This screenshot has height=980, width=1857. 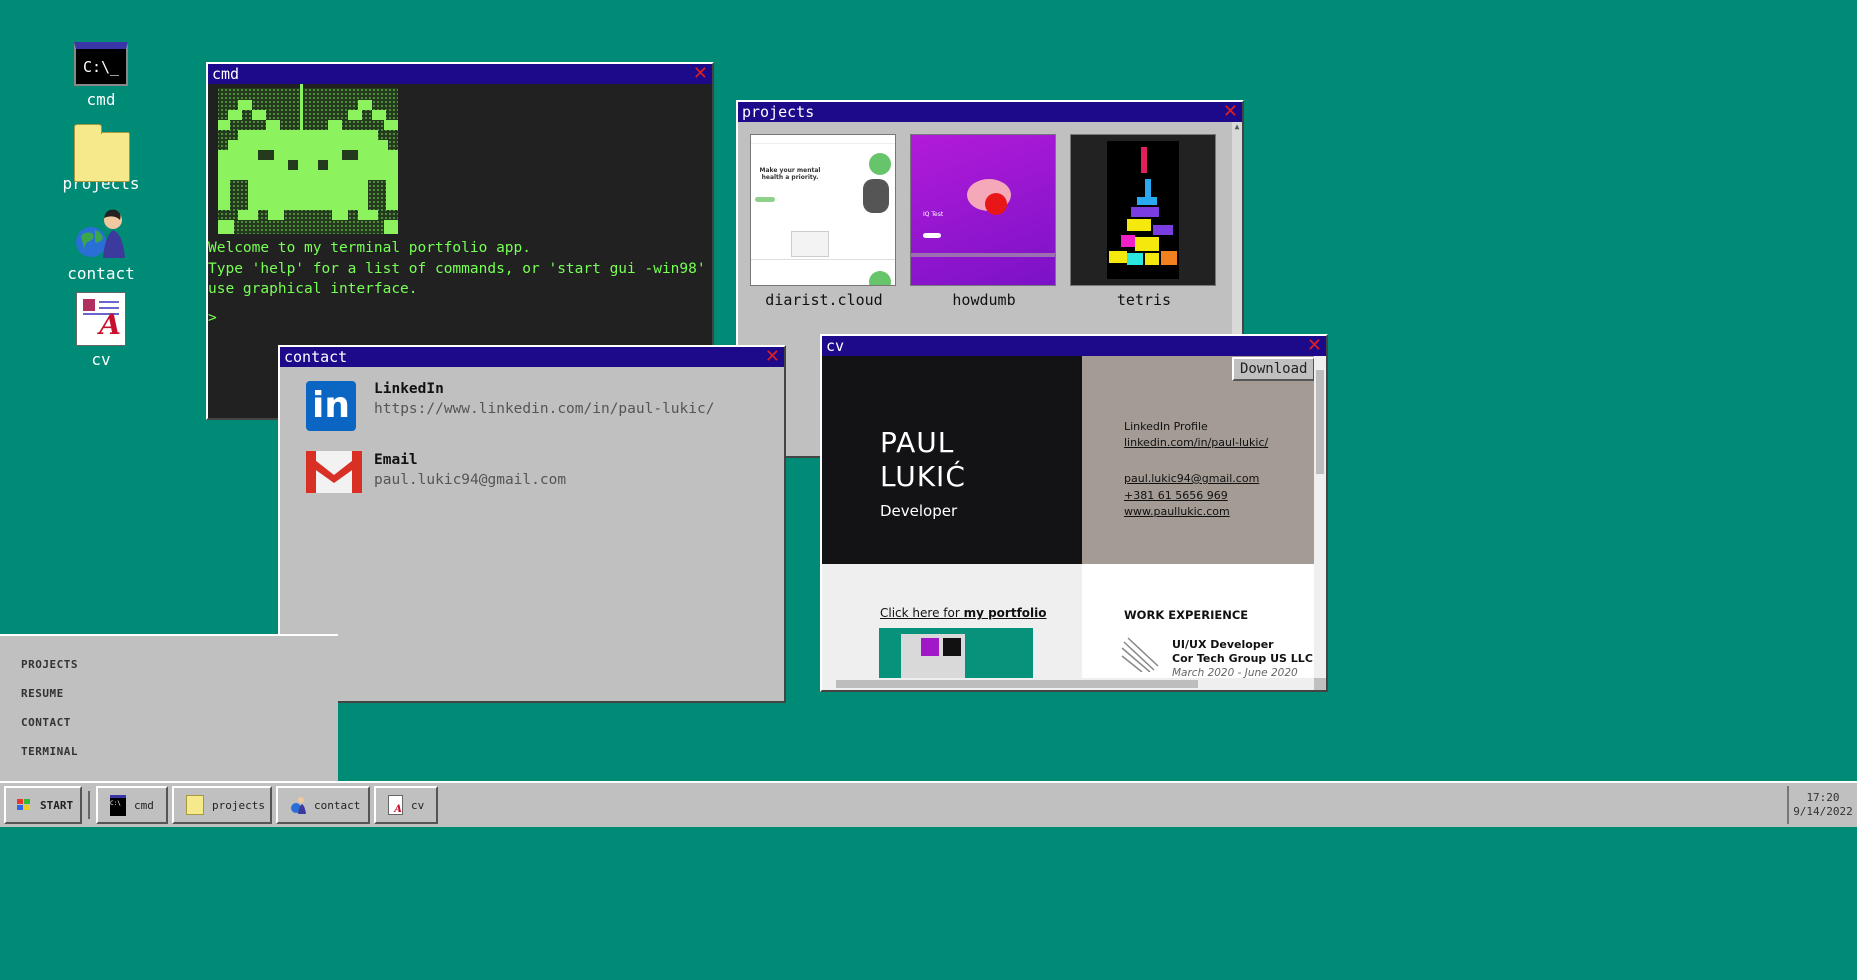 I want to click on cv-email-link: paul.lukic94@gmail.com, so click(x=1191, y=478).